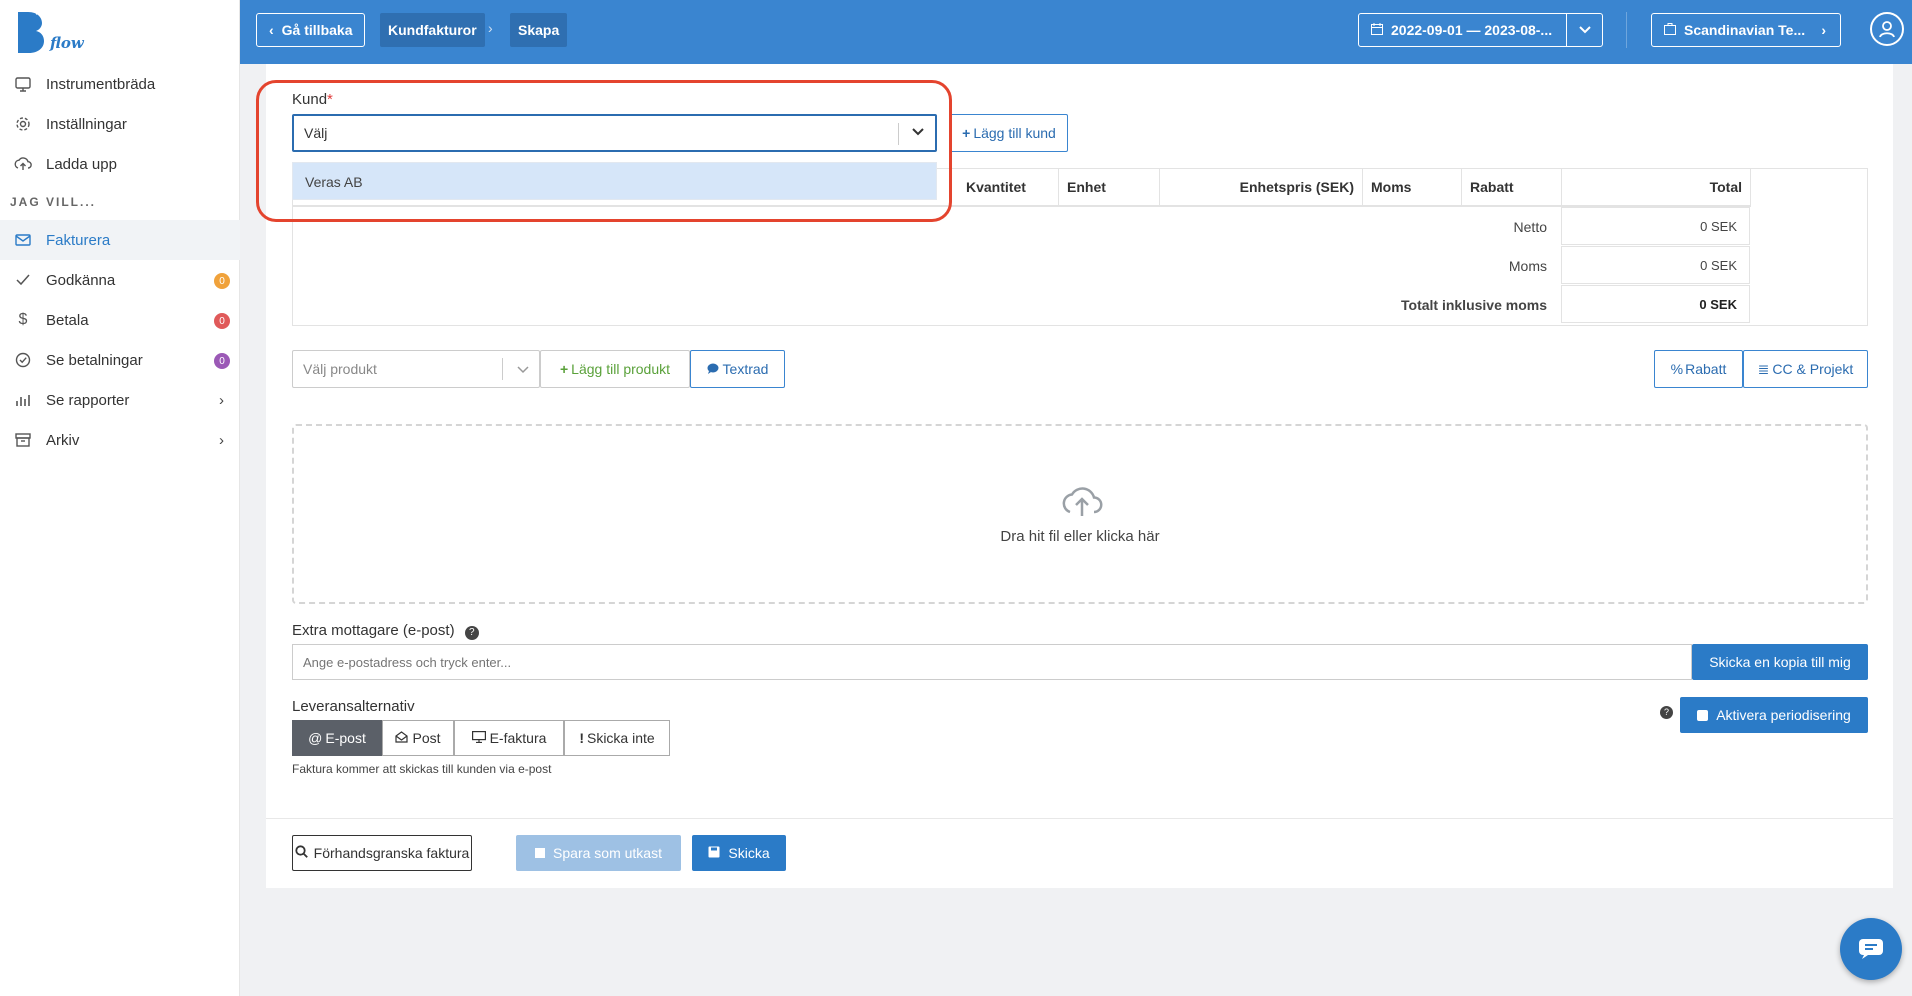 The image size is (1912, 996). I want to click on delivery-option-email: @ E-post, so click(337, 738).